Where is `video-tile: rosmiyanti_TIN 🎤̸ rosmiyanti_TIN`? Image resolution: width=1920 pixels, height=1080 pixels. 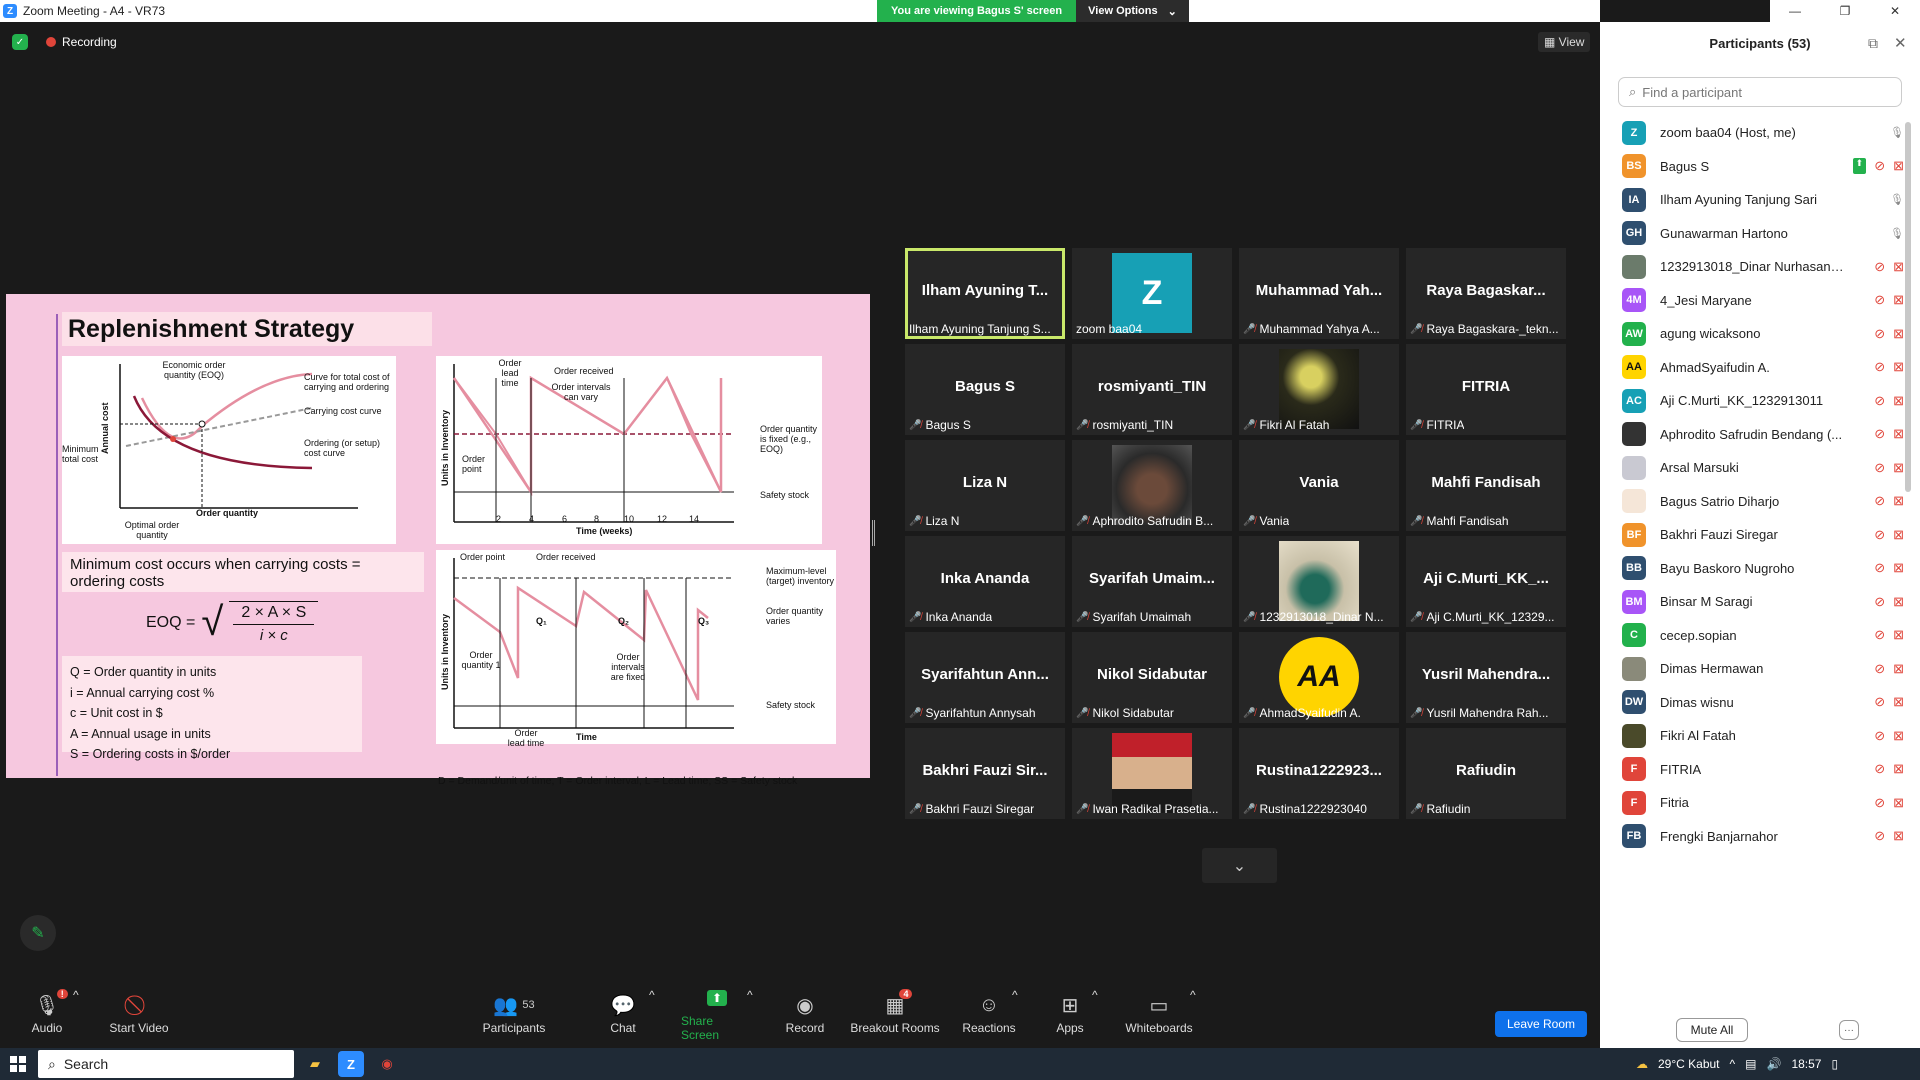
video-tile: rosmiyanti_TIN 🎤̸ rosmiyanti_TIN is located at coordinates (1152, 389).